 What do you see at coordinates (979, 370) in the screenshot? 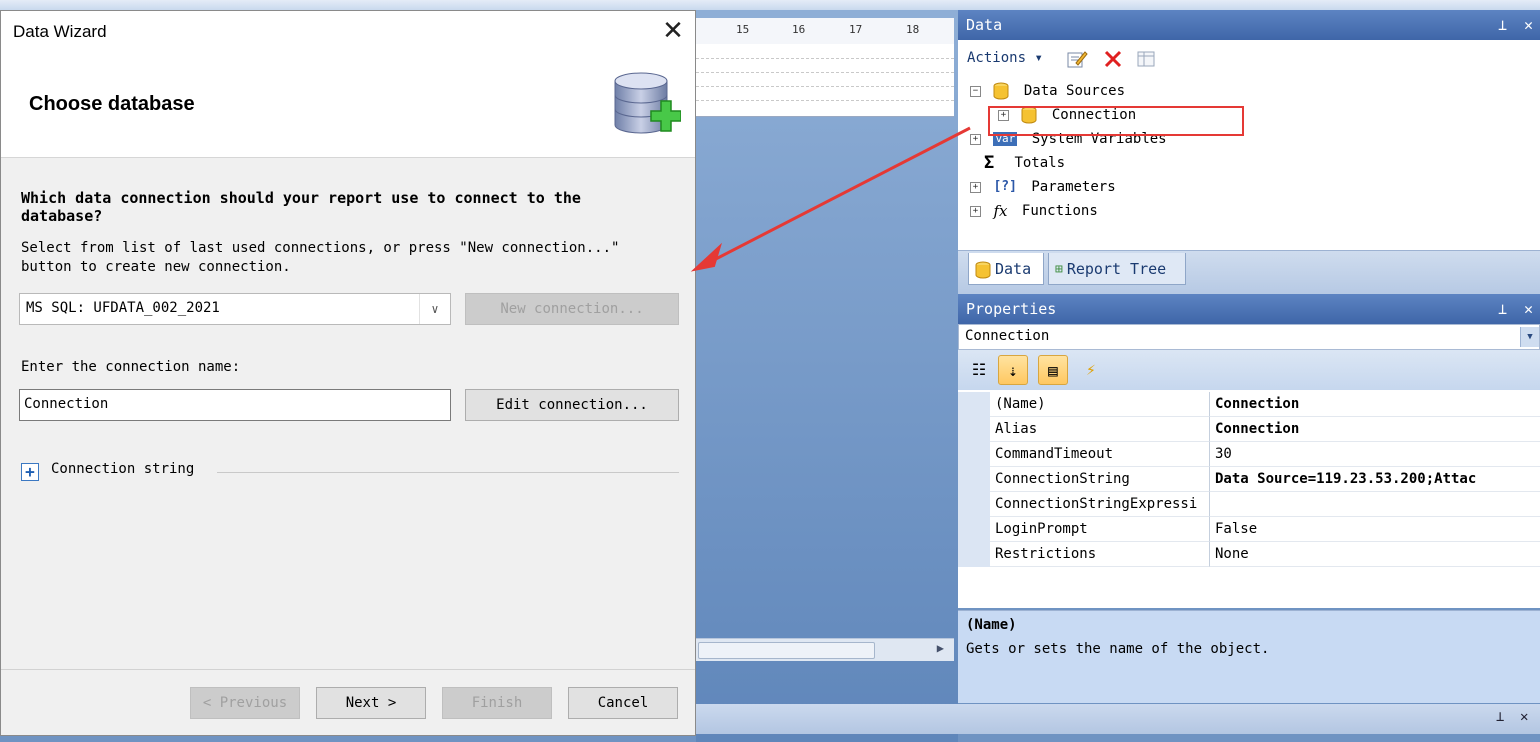
I see `categorized-icon: ☷` at bounding box center [979, 370].